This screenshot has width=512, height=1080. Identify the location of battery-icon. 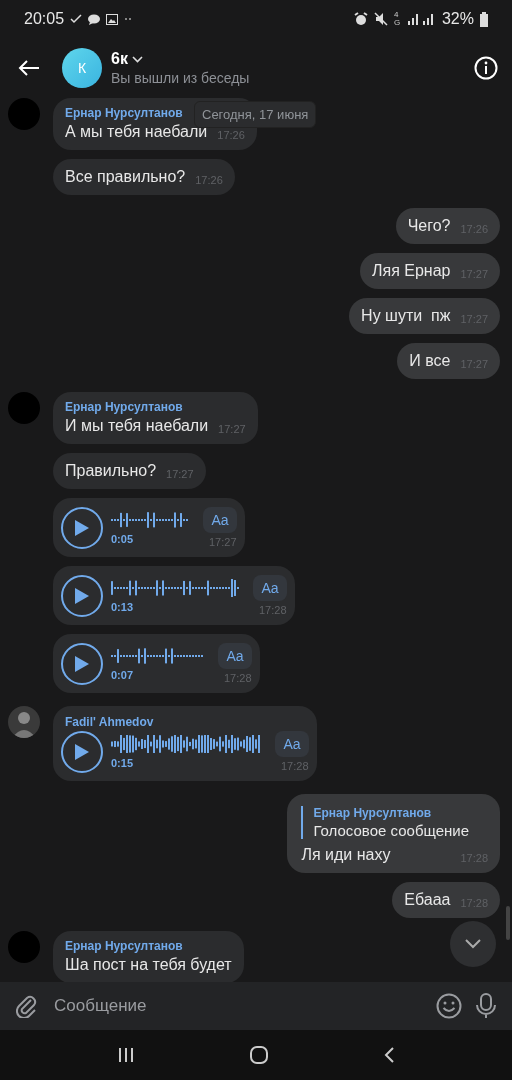
(484, 19).